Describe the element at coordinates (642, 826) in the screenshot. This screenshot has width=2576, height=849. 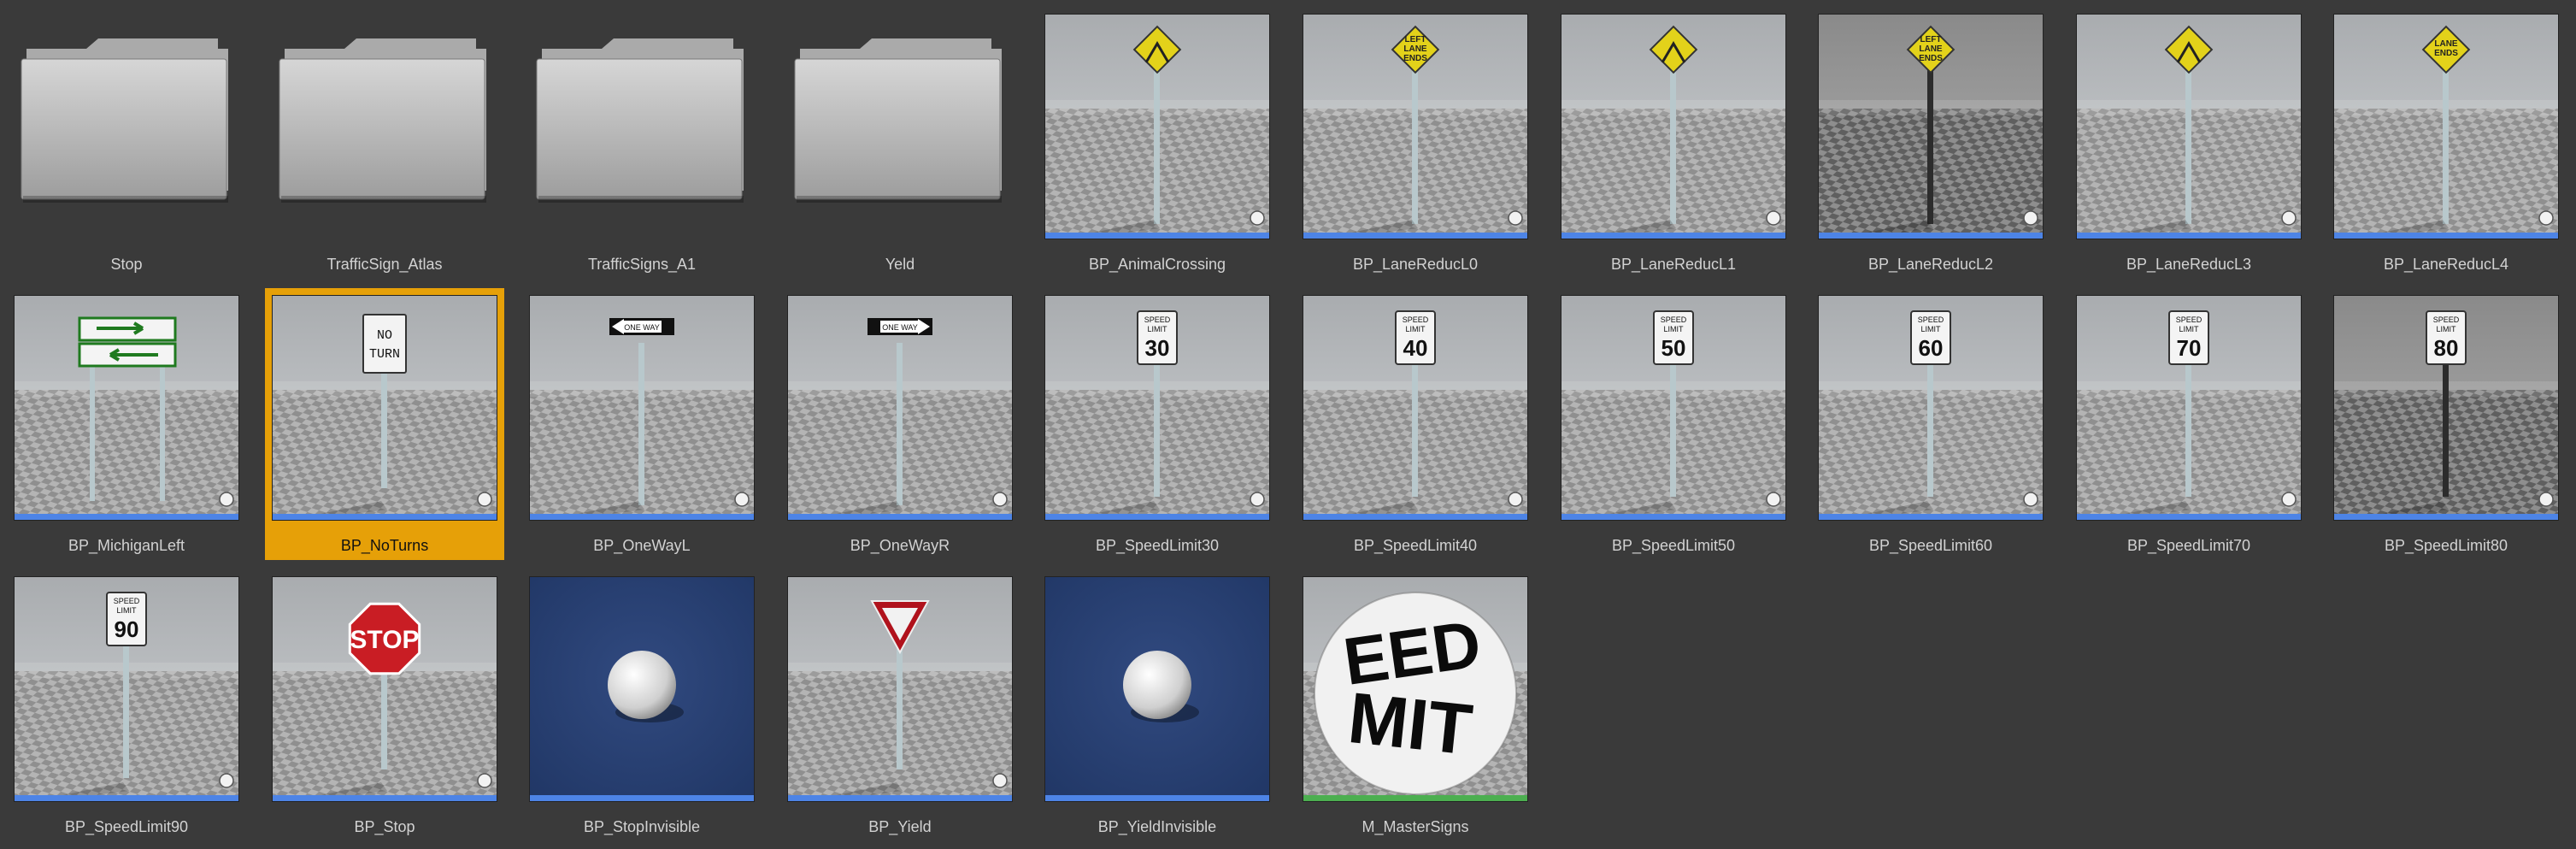
I see `asset-label: BP_StopInvisible` at that location.